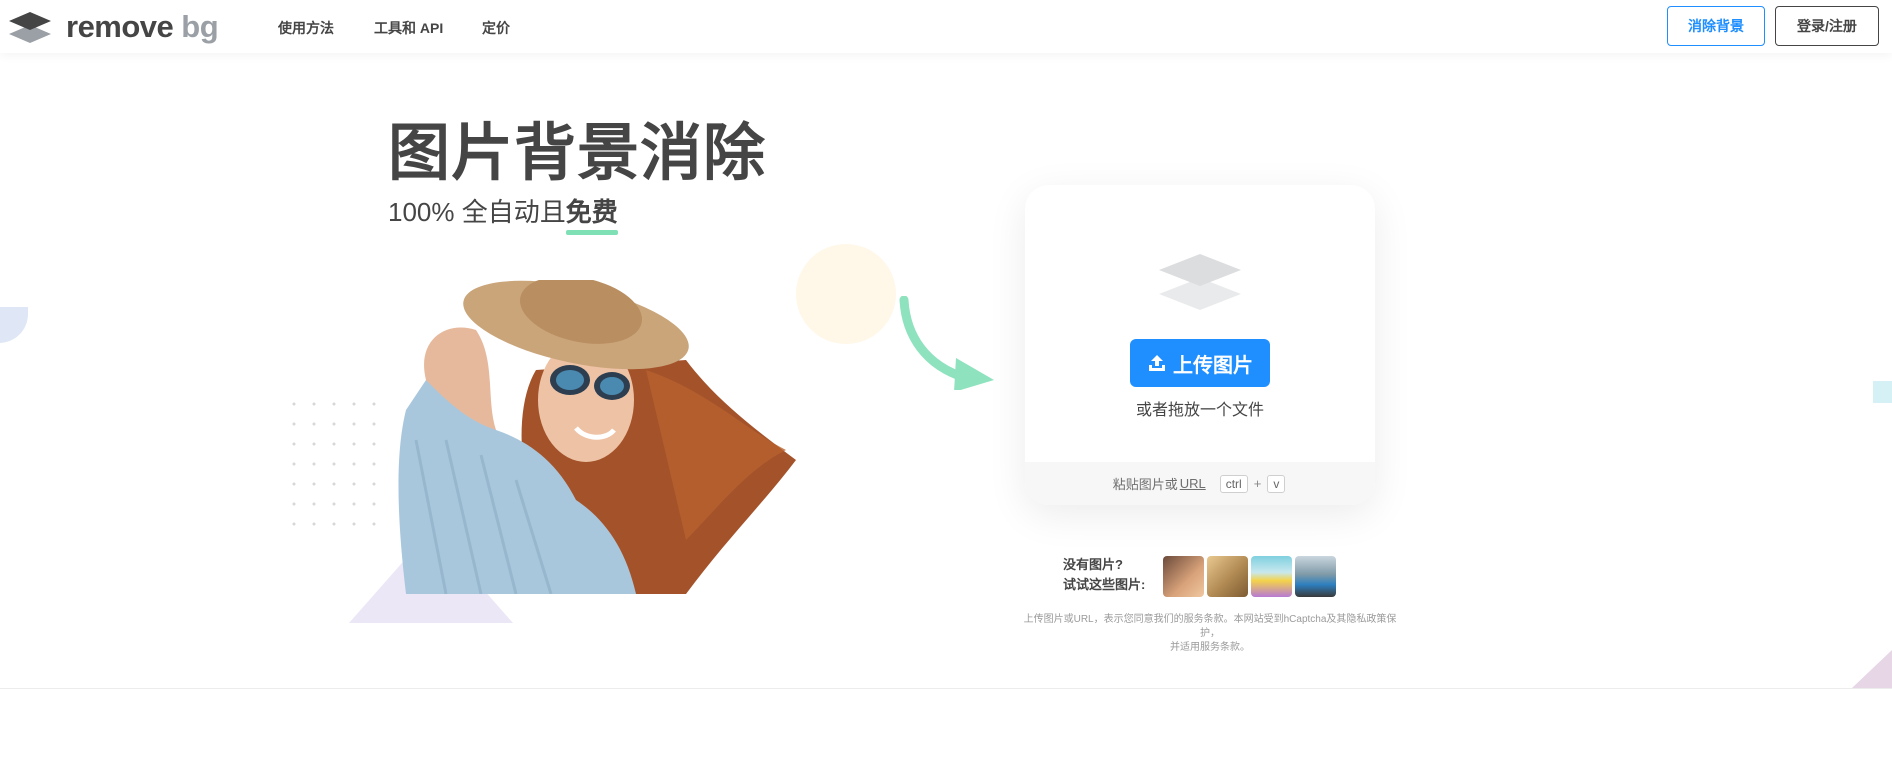  Describe the element at coordinates (496, 28) in the screenshot. I see `nav-pricing: 定价` at that location.